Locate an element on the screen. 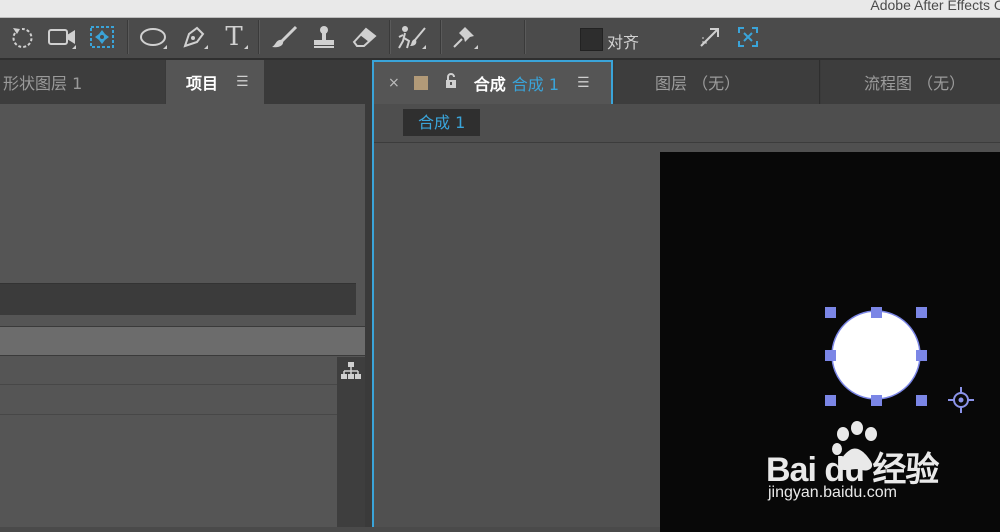 This screenshot has height=532, width=1000. rotate-tool-button is located at coordinates (22, 37).